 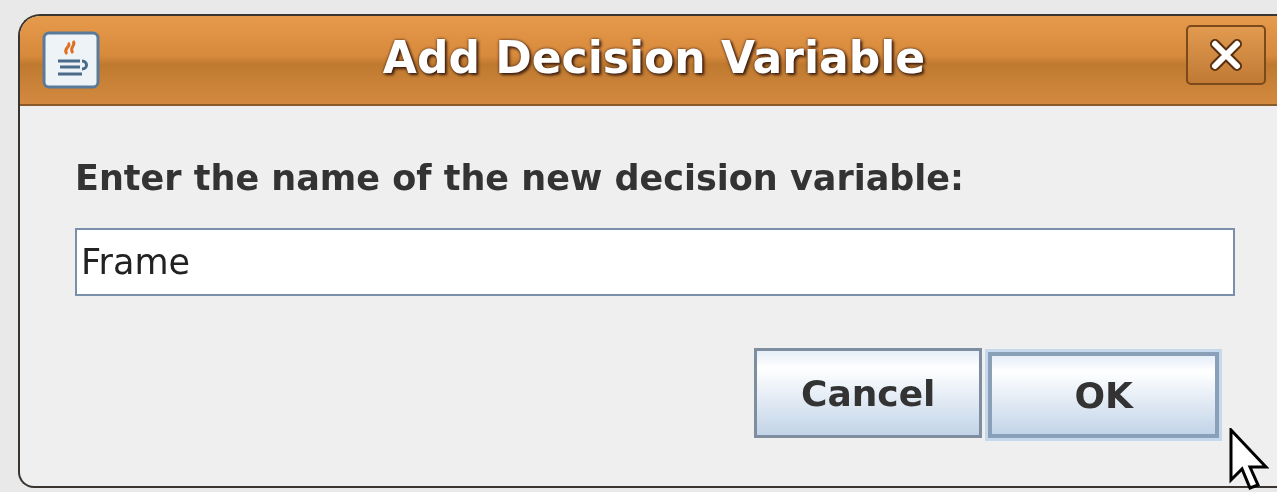 What do you see at coordinates (868, 393) in the screenshot?
I see `cancel-button: Cancel` at bounding box center [868, 393].